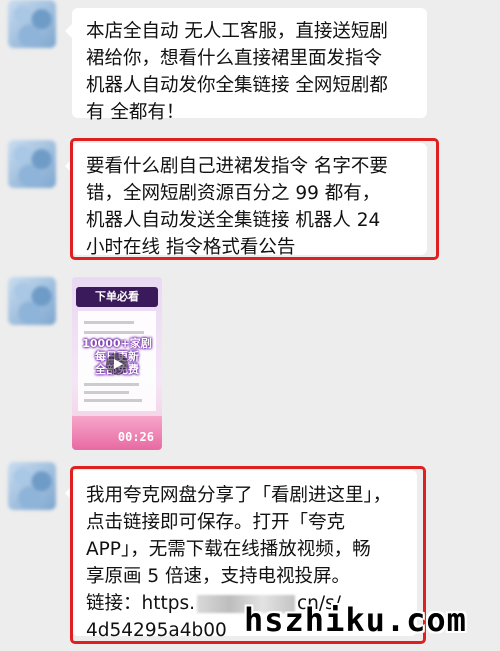 The image size is (500, 651). I want to click on link-prefix: 链接：https., so click(140, 603).